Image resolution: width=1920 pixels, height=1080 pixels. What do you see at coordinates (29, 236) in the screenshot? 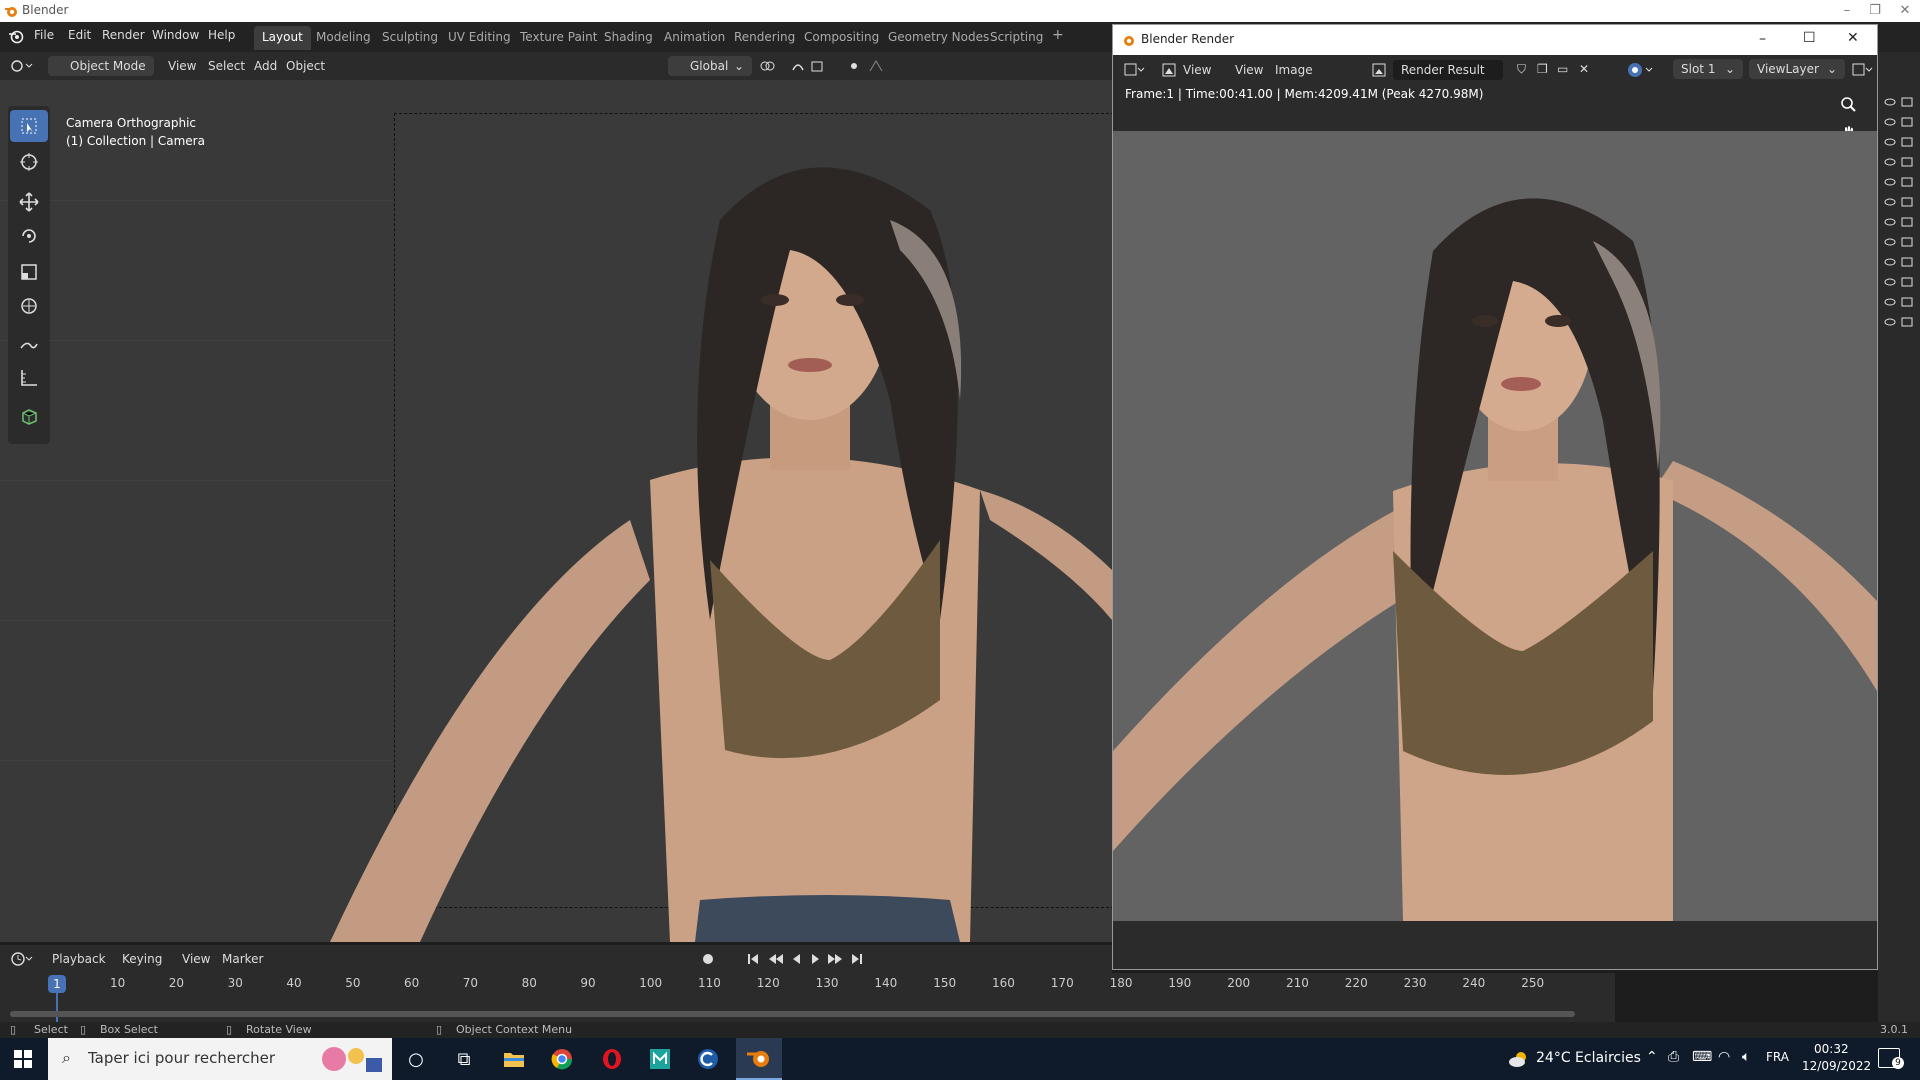
I see `rotate-tool` at bounding box center [29, 236].